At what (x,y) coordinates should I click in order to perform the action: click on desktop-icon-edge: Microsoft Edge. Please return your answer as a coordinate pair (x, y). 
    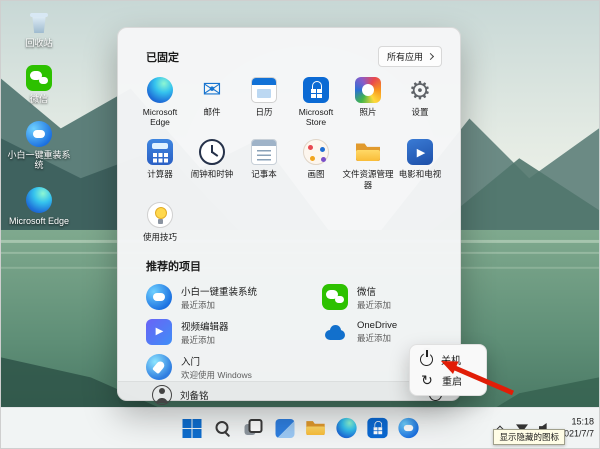
    Looking at the image, I should click on (39, 207).